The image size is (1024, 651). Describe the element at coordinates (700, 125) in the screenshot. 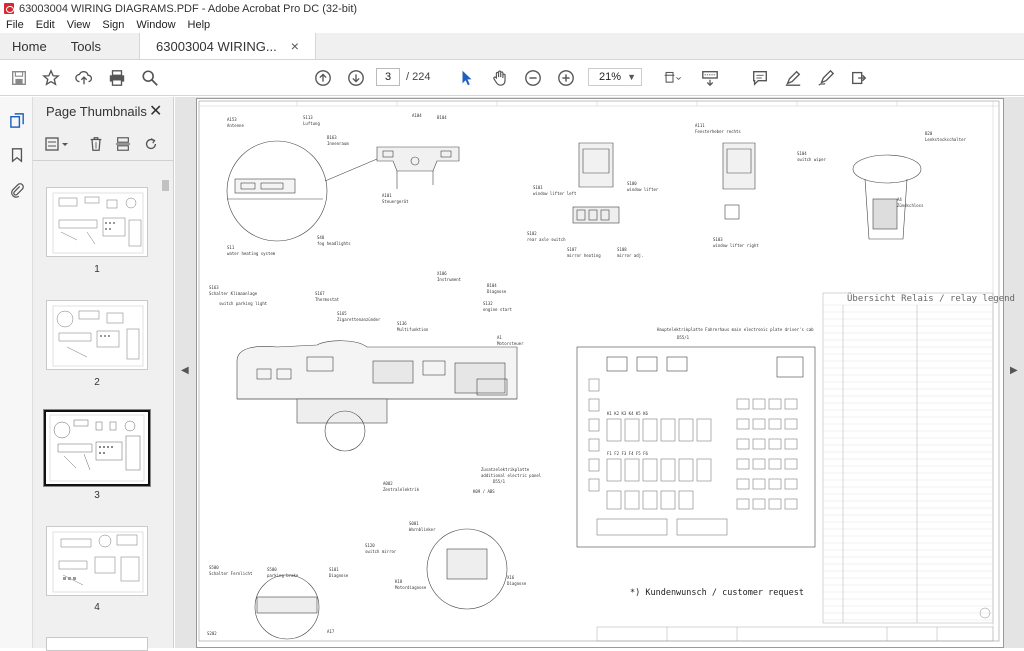

I see `svg-text: A111` at that location.